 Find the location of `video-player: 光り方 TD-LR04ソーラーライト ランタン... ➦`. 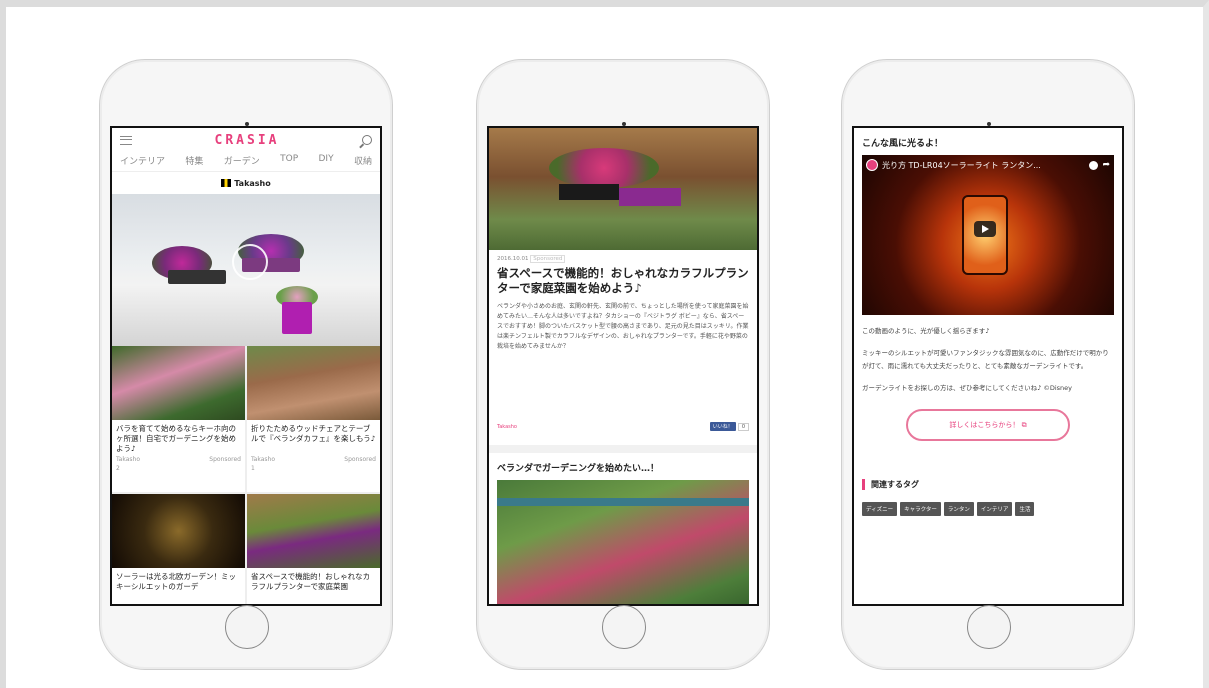

video-player: 光り方 TD-LR04ソーラーライト ランタン... ➦ is located at coordinates (988, 235).